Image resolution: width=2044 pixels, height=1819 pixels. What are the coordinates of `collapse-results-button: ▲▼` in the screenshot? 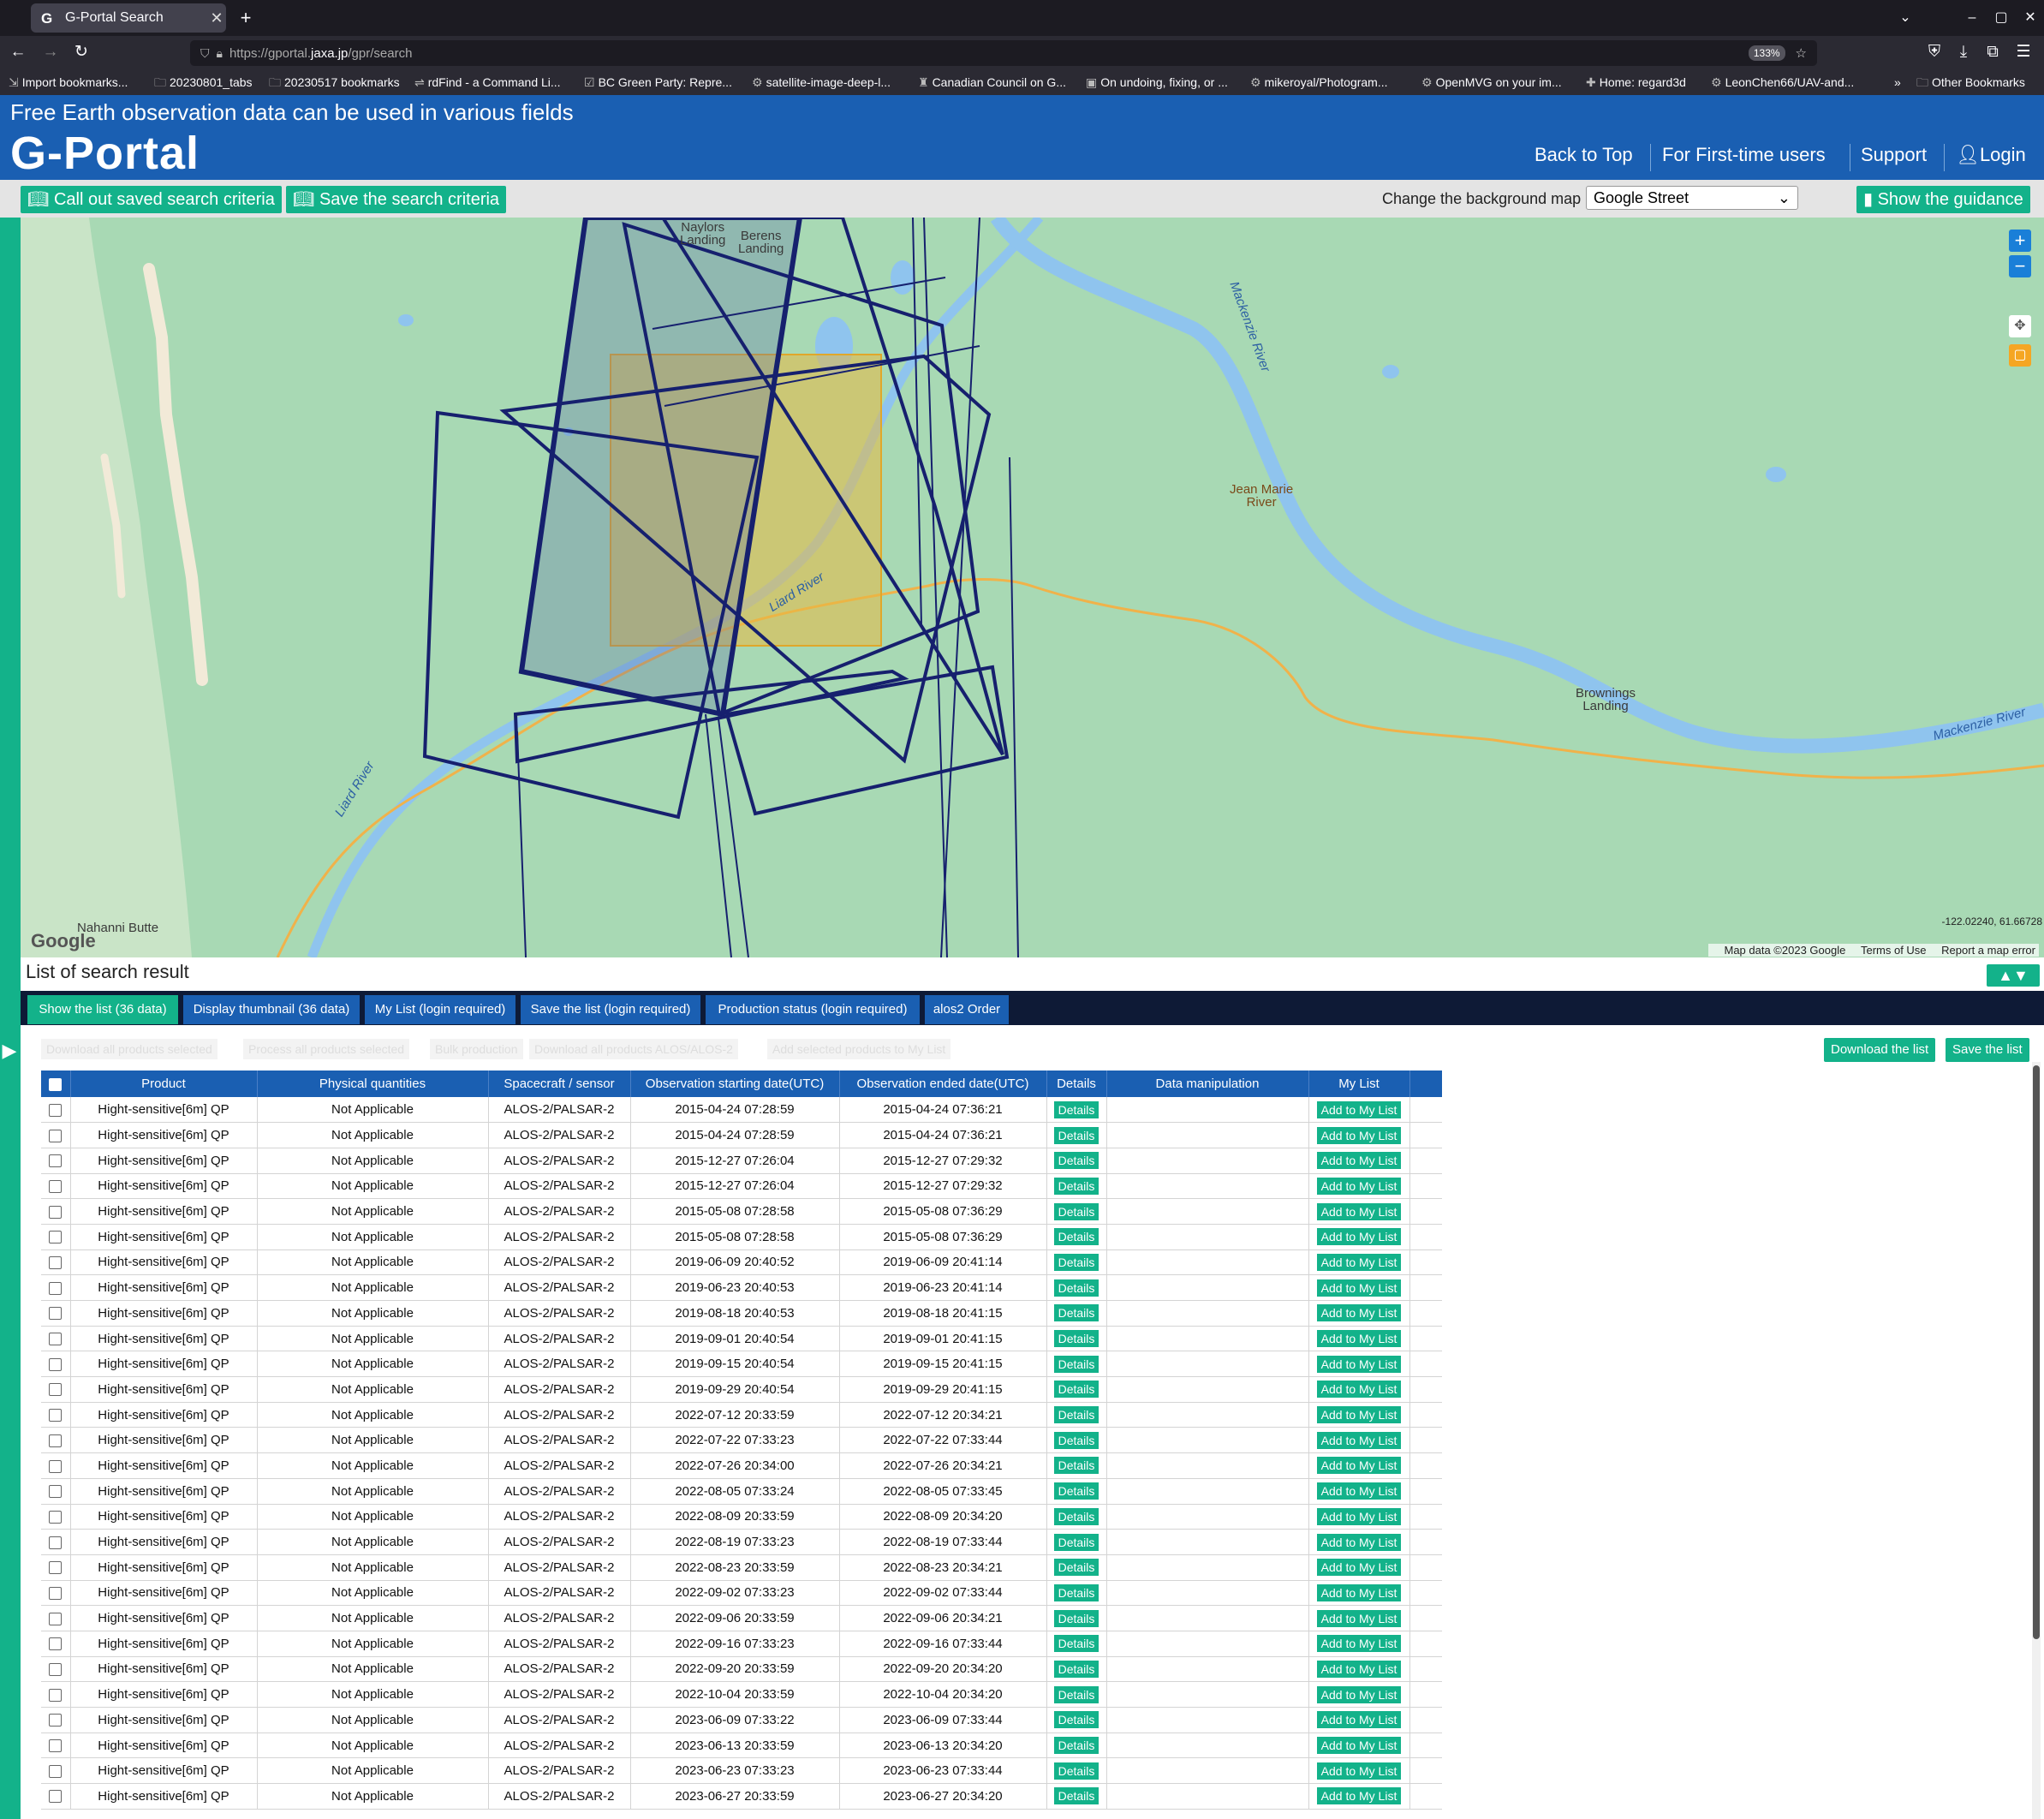 It's located at (2013, 975).